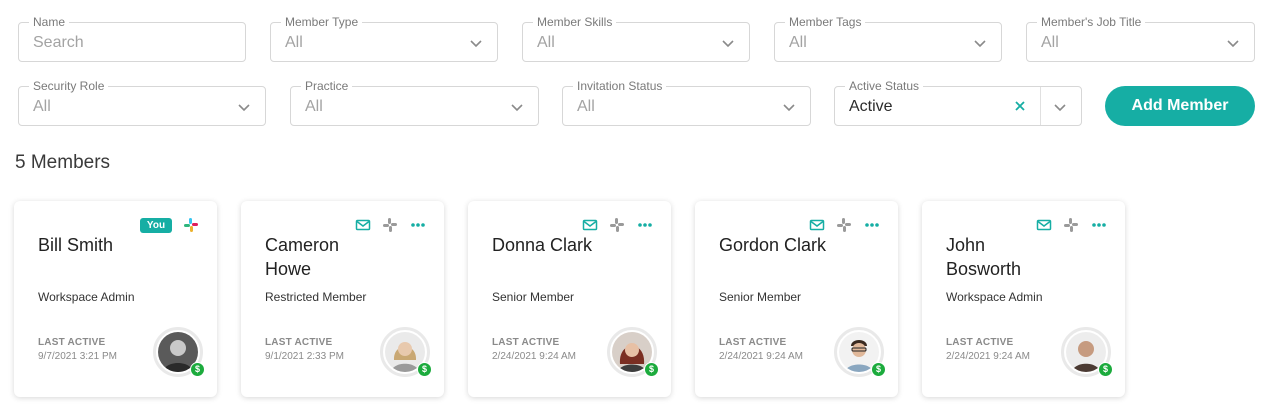  Describe the element at coordinates (314, 106) in the screenshot. I see `practice-value: All` at that location.